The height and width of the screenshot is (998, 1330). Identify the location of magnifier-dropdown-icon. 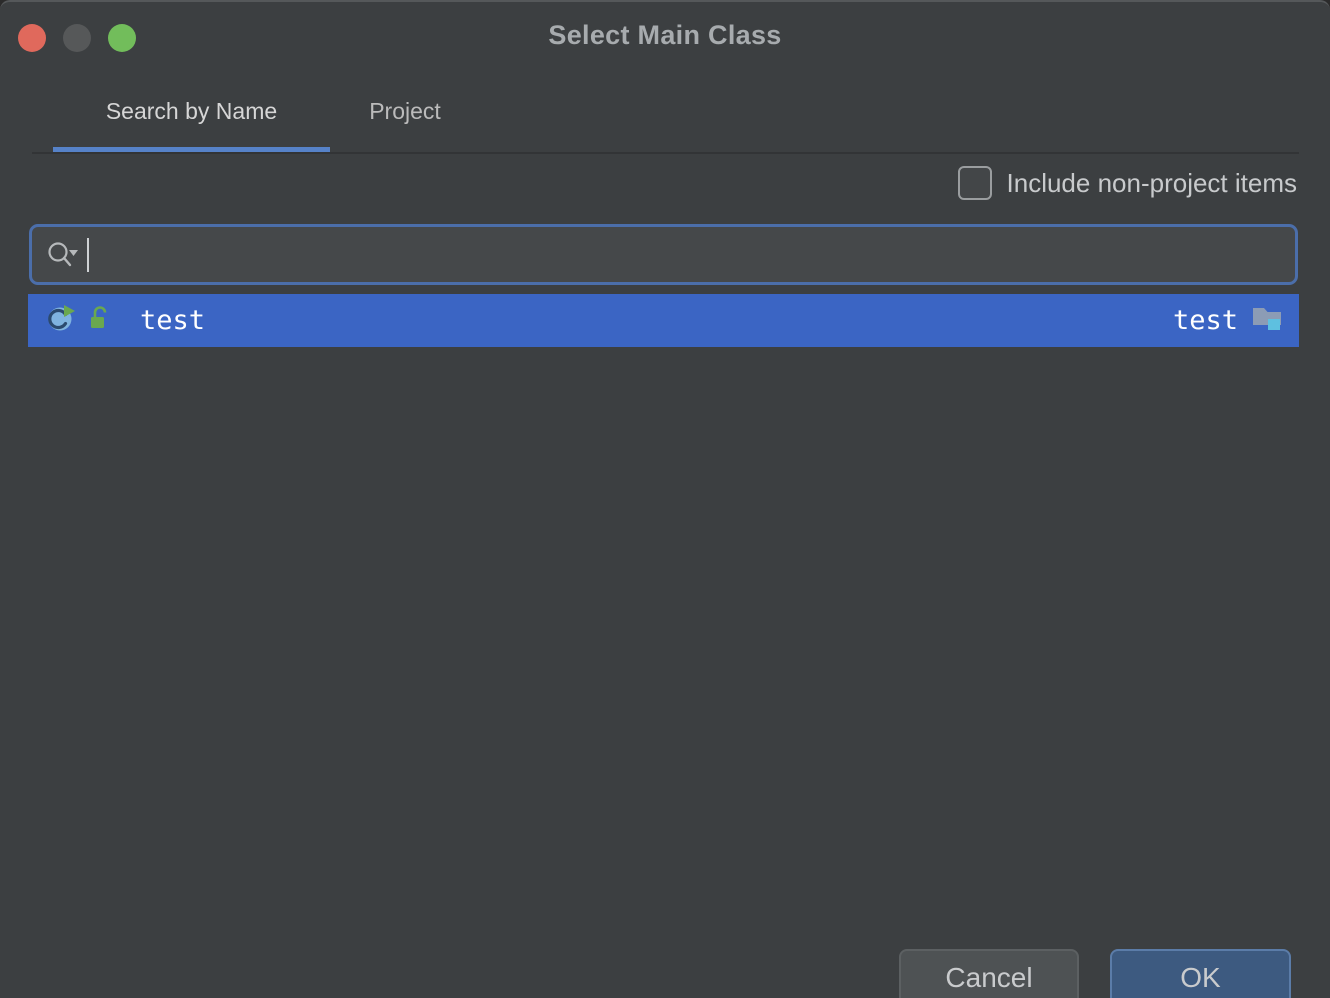
(63, 255).